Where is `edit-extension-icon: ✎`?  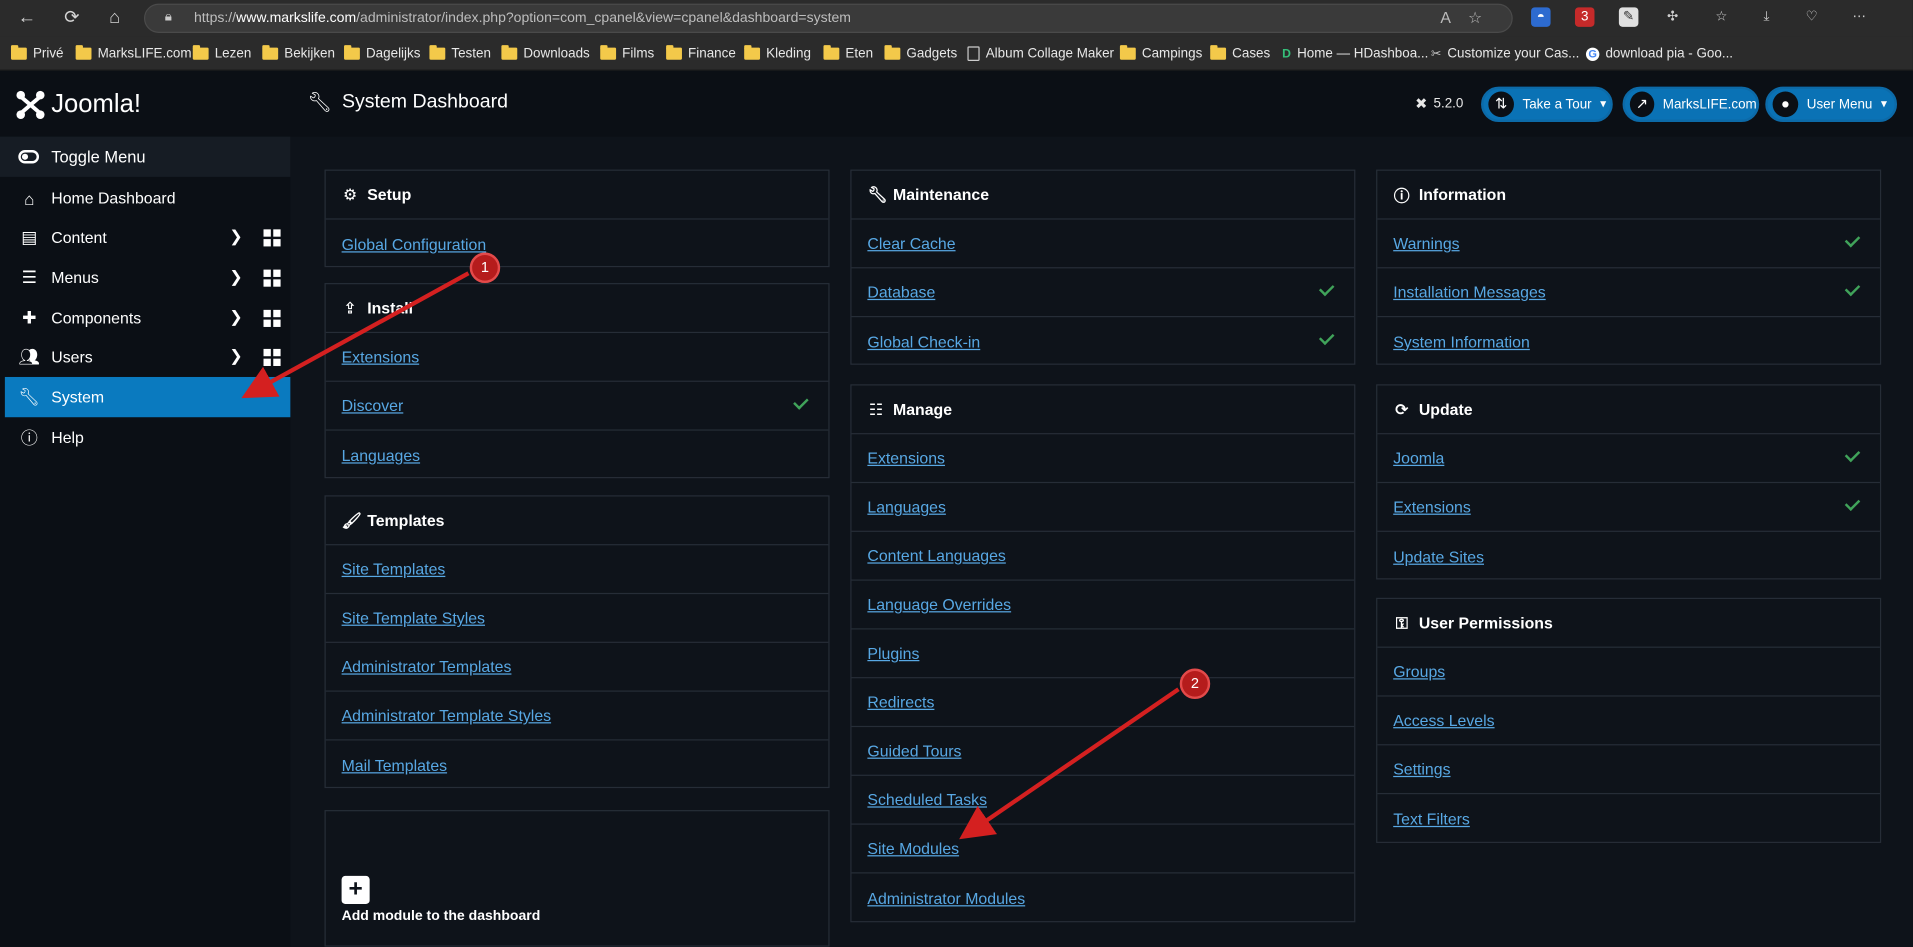
edit-extension-icon: ✎ is located at coordinates (1628, 17).